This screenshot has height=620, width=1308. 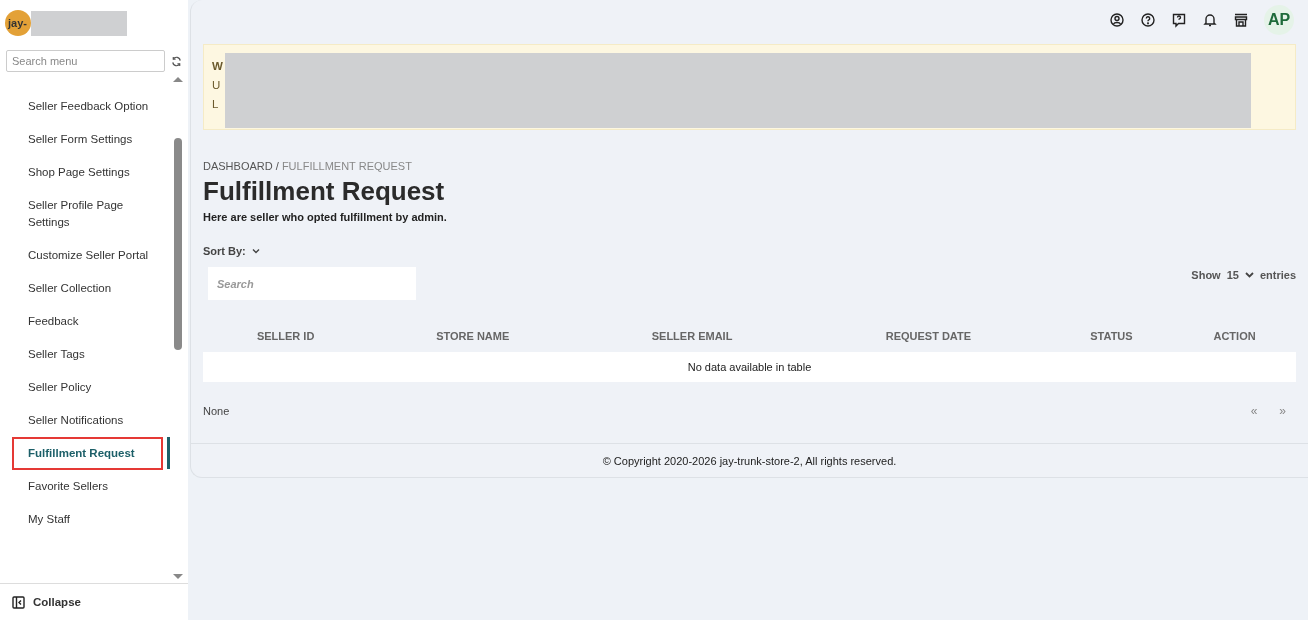 I want to click on scrollbar-thumb, so click(x=178, y=244).